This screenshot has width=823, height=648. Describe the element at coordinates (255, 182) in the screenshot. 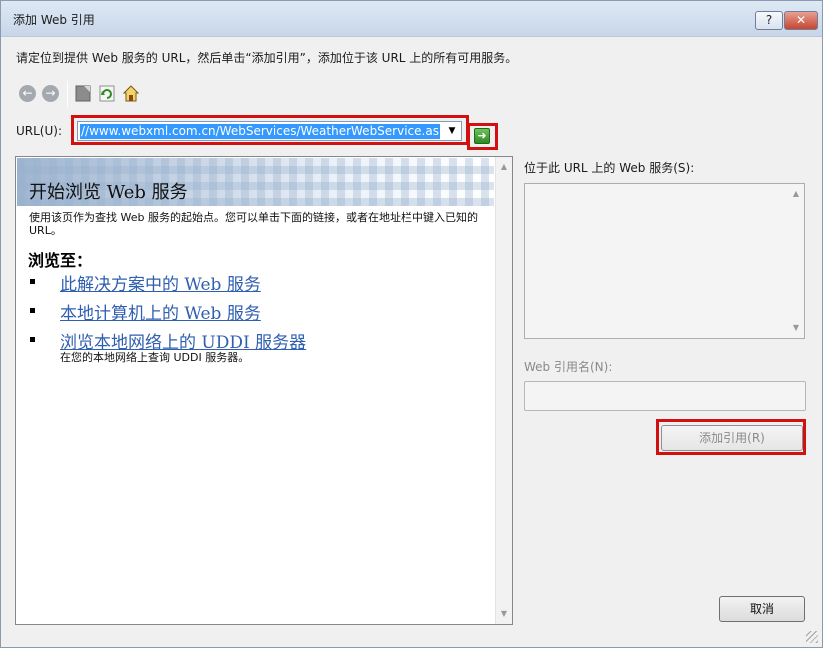

I see `browser-banner: 开始浏览 Web 服务` at that location.